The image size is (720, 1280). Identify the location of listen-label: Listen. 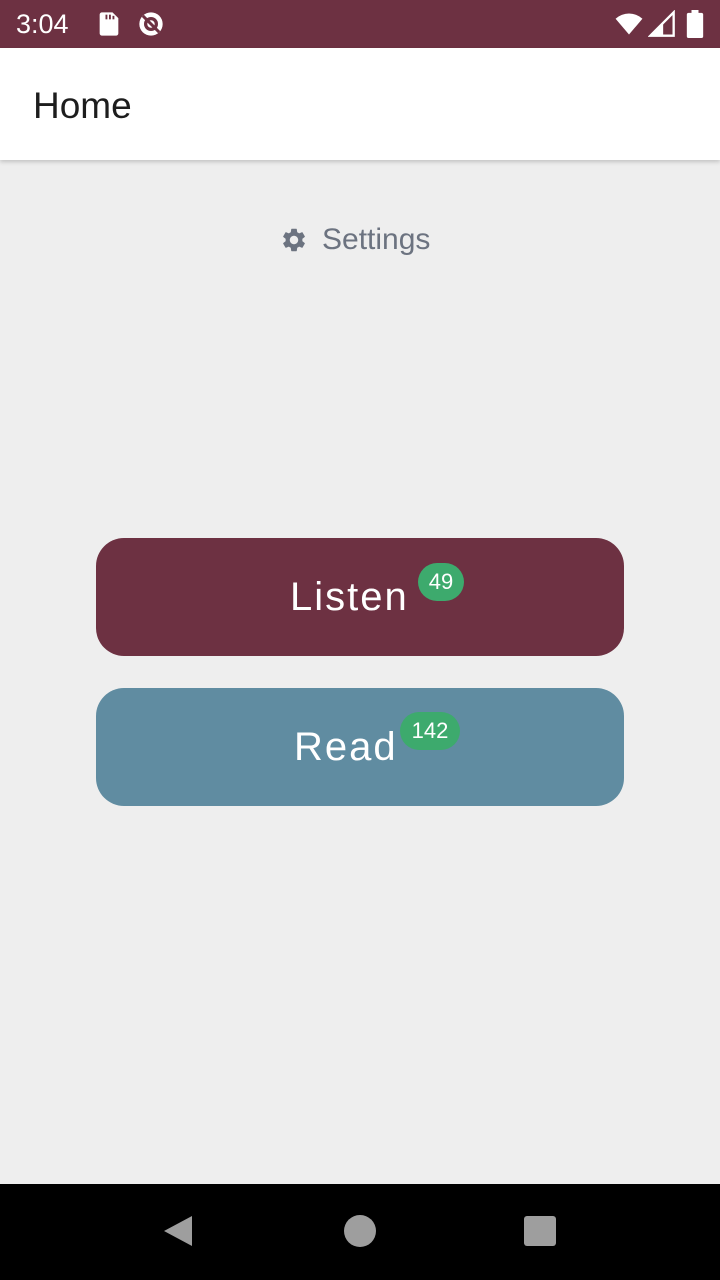
(349, 597).